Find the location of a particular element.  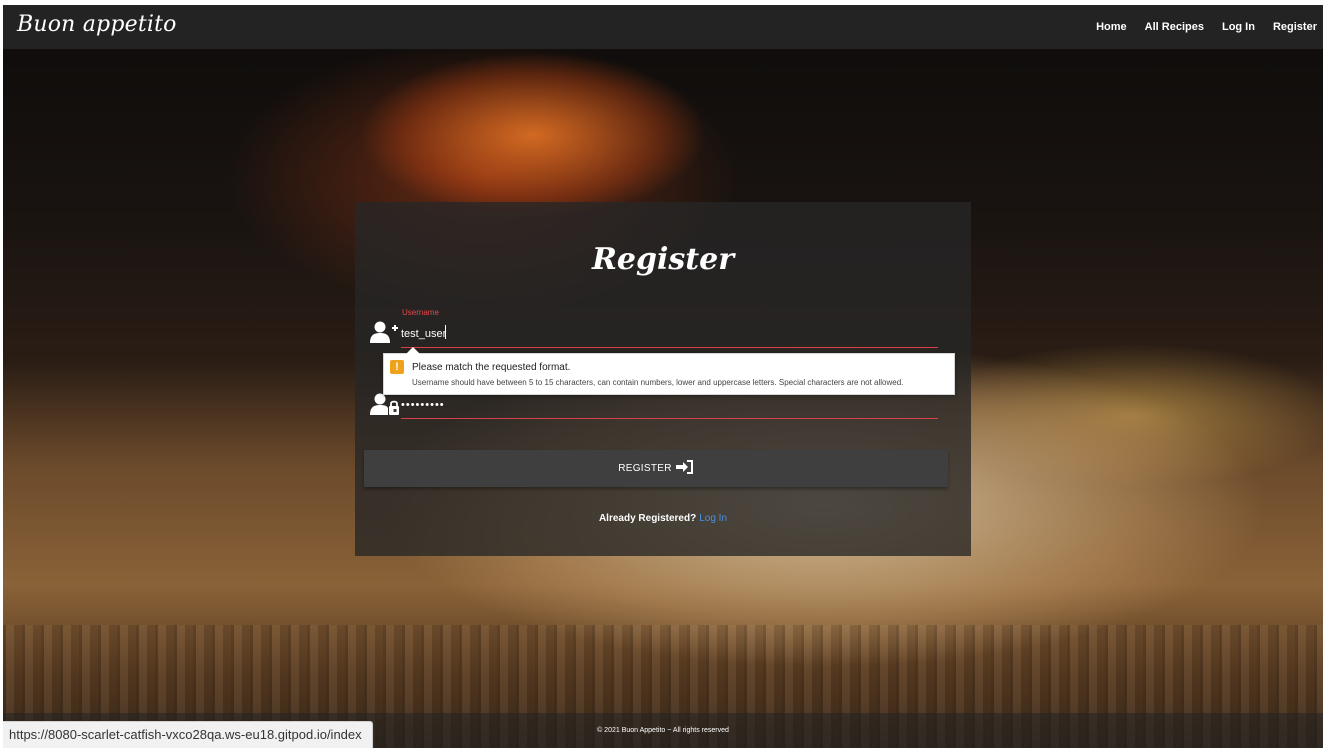

nav-register: Register is located at coordinates (1295, 27).